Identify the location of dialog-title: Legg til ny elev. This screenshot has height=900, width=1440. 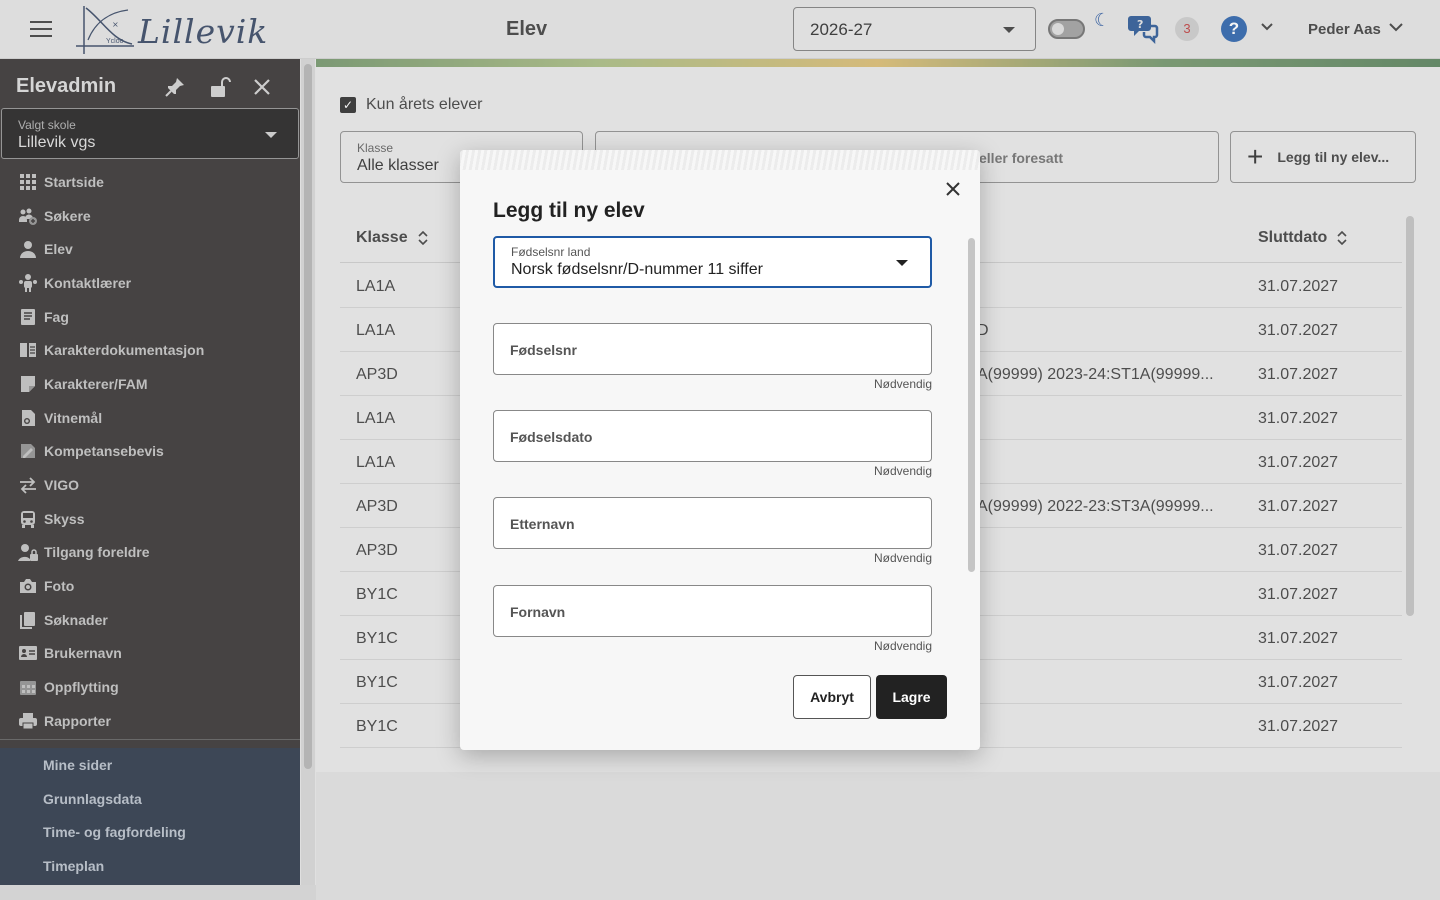
(569, 210).